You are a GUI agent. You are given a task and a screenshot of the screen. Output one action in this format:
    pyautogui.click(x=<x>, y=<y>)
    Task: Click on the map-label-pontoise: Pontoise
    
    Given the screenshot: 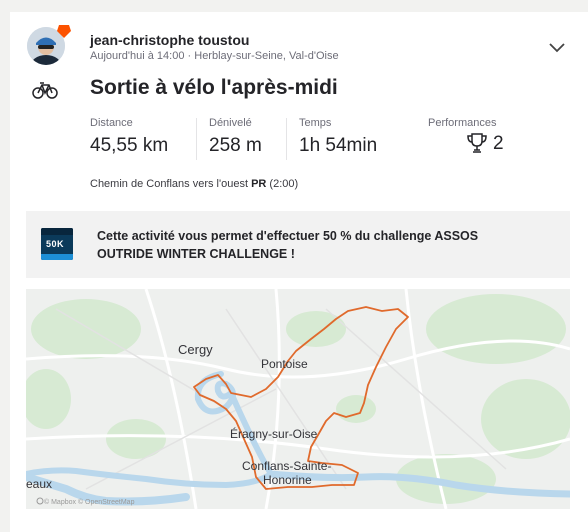 What is the action you would take?
    pyautogui.click(x=284, y=364)
    